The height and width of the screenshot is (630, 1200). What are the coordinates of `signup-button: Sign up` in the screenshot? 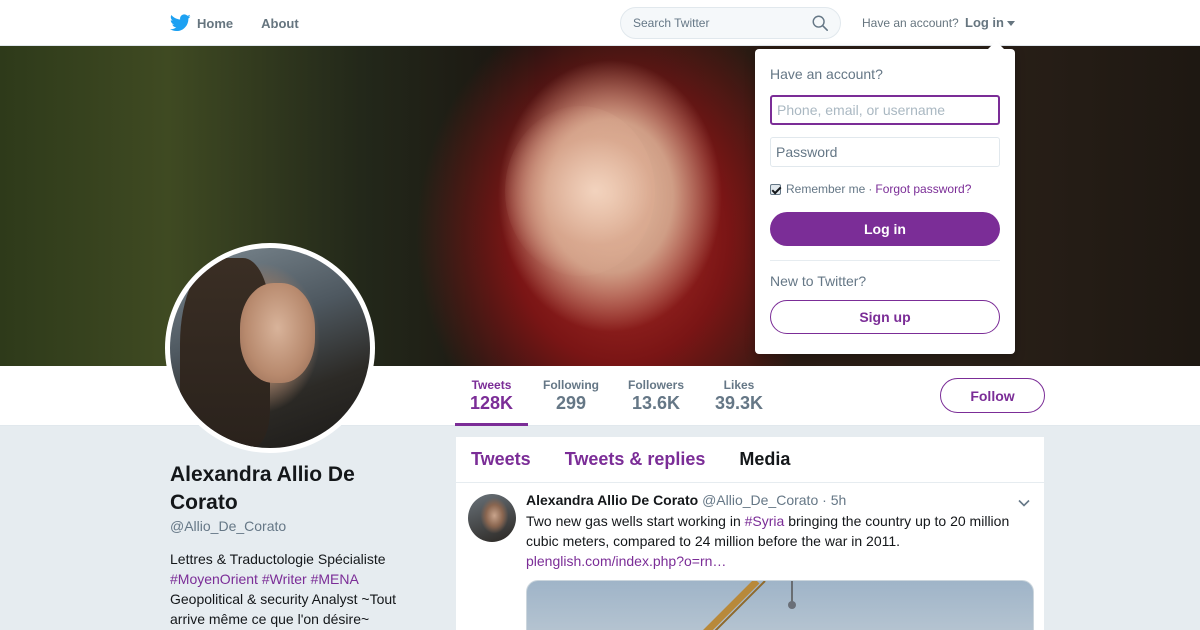 It's located at (885, 317).